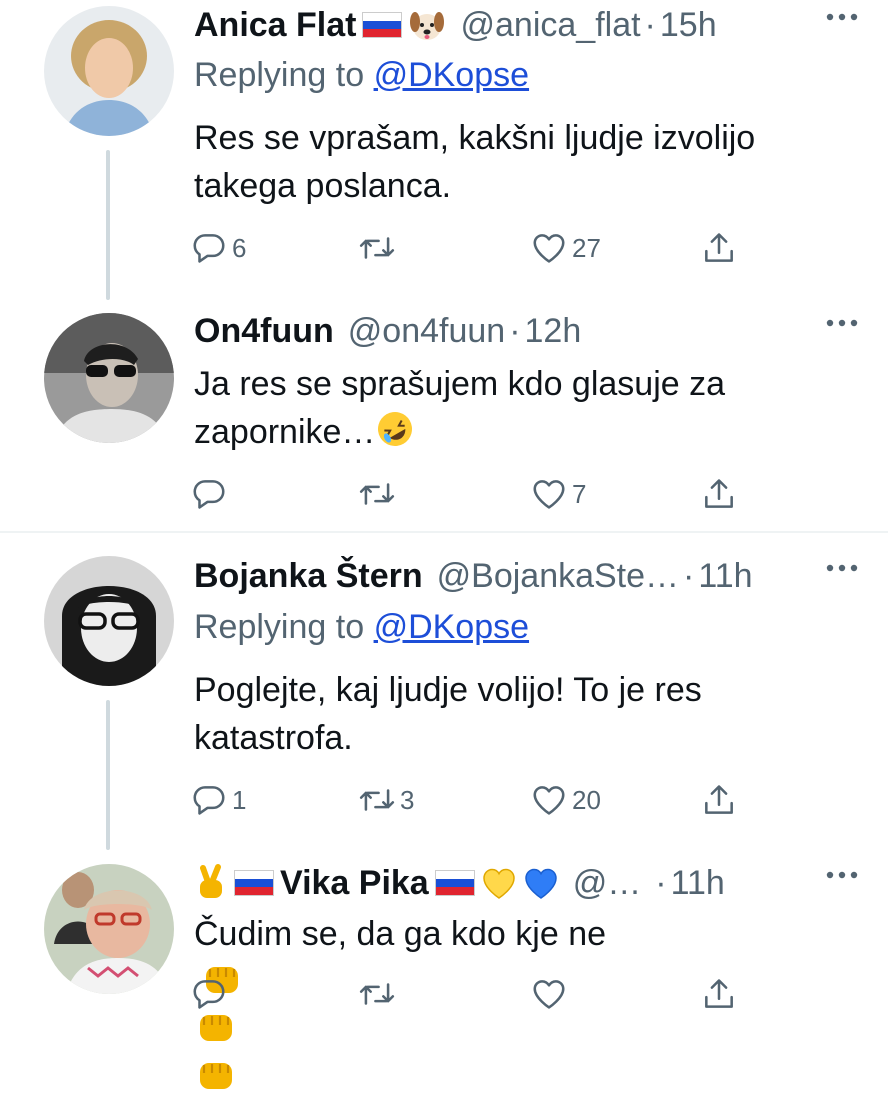 The image size is (888, 1102). What do you see at coordinates (211, 881) in the screenshot?
I see `victory-hand-icon` at bounding box center [211, 881].